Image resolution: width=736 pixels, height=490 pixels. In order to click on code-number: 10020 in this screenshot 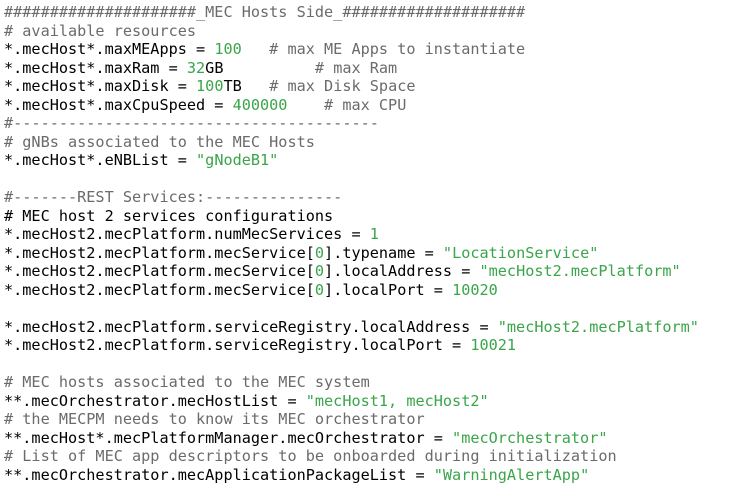, I will do `click(475, 289)`.